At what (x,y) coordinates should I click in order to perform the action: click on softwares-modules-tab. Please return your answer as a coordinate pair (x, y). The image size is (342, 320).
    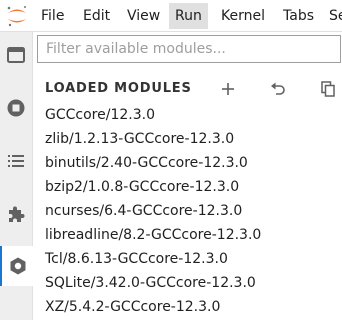
    Looking at the image, I should click on (16, 266).